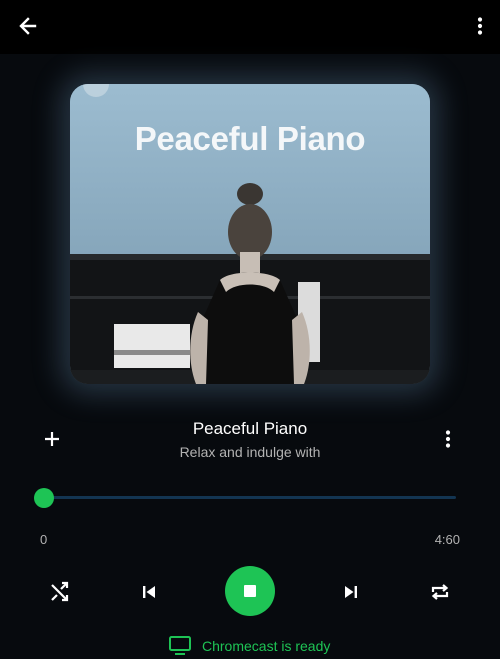  I want to click on album-art-title: Peaceful Piano, so click(250, 138).